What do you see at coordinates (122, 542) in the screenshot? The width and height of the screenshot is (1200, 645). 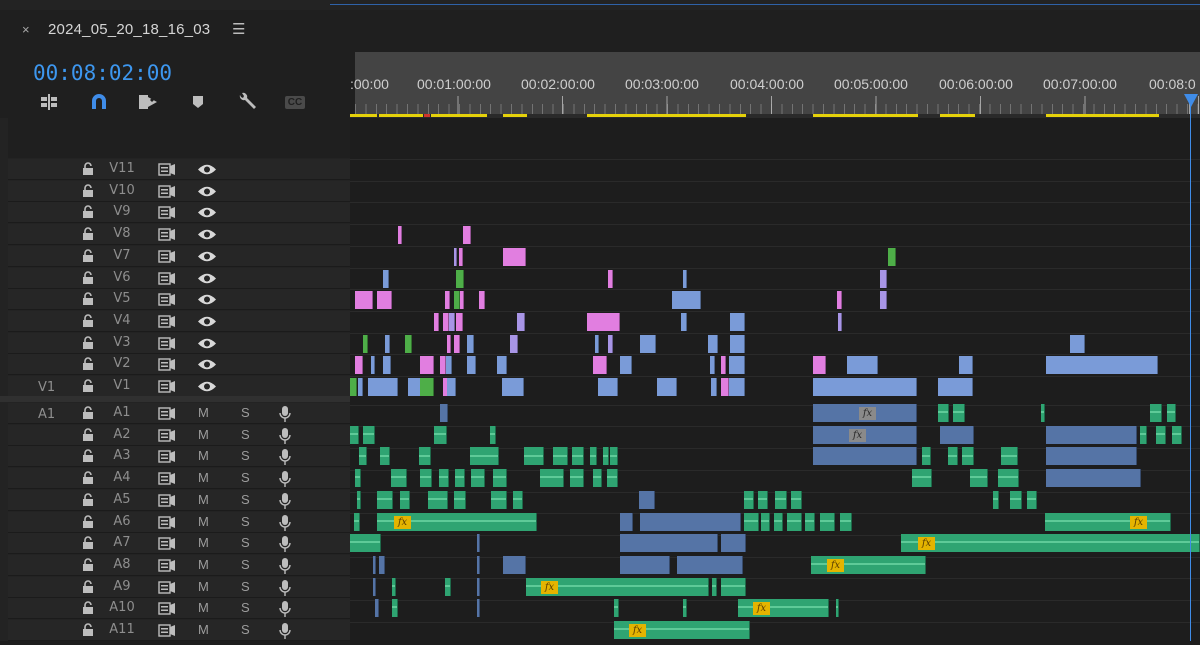 I see `track-label: A7` at bounding box center [122, 542].